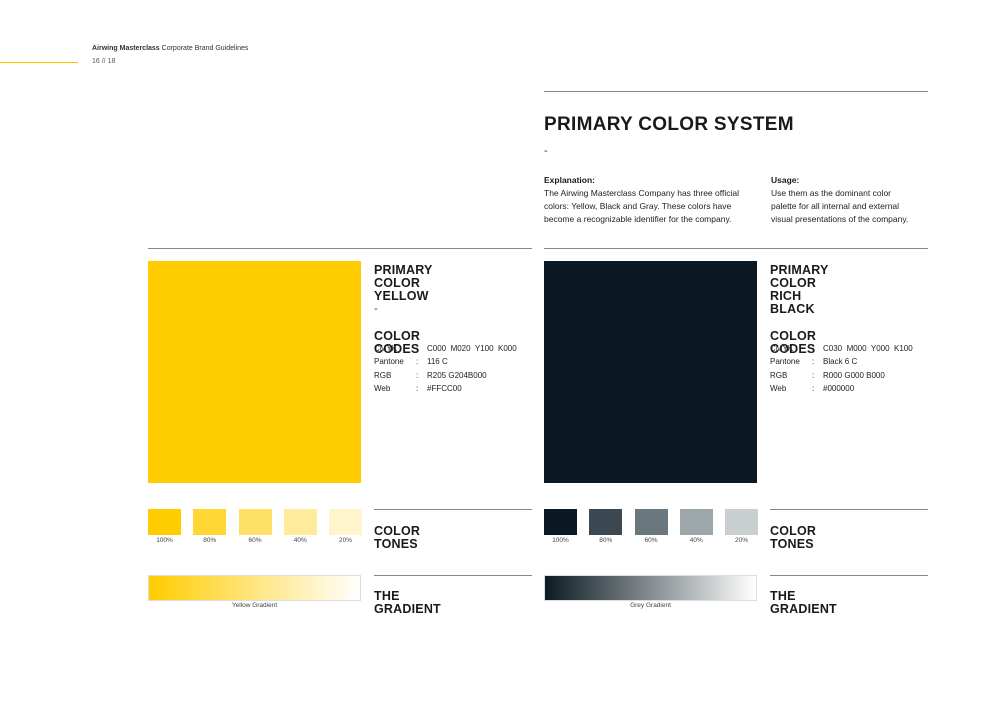 This screenshot has width=1000, height=707. What do you see at coordinates (840, 219) in the screenshot?
I see `usage-line: visual presentations of the company.` at bounding box center [840, 219].